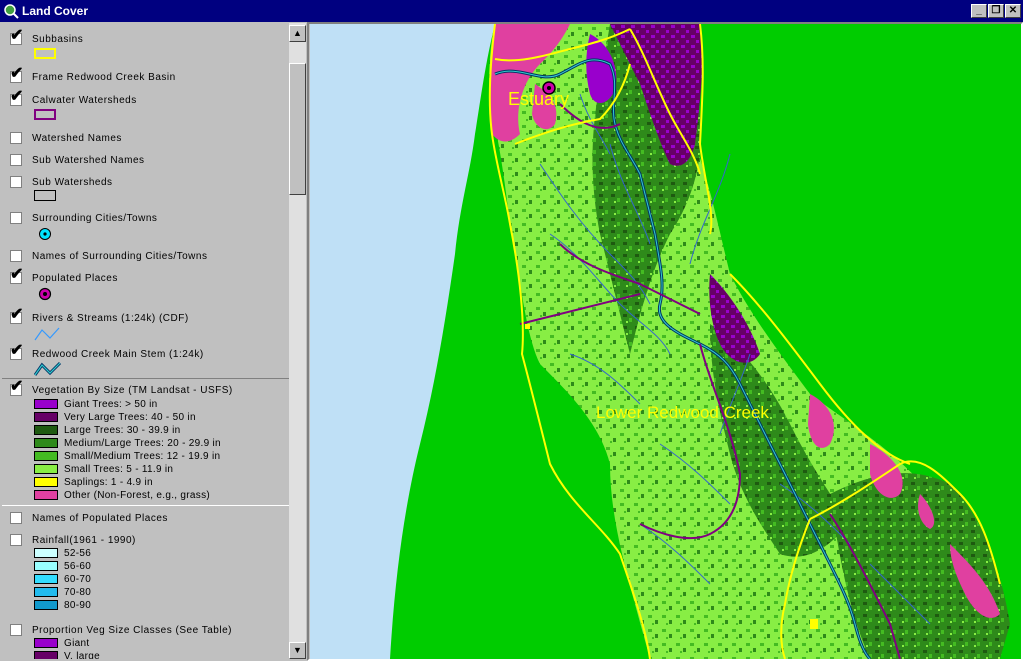  Describe the element at coordinates (511, 11) in the screenshot. I see `title-bar: Land Cover _ ❐ ✕` at that location.